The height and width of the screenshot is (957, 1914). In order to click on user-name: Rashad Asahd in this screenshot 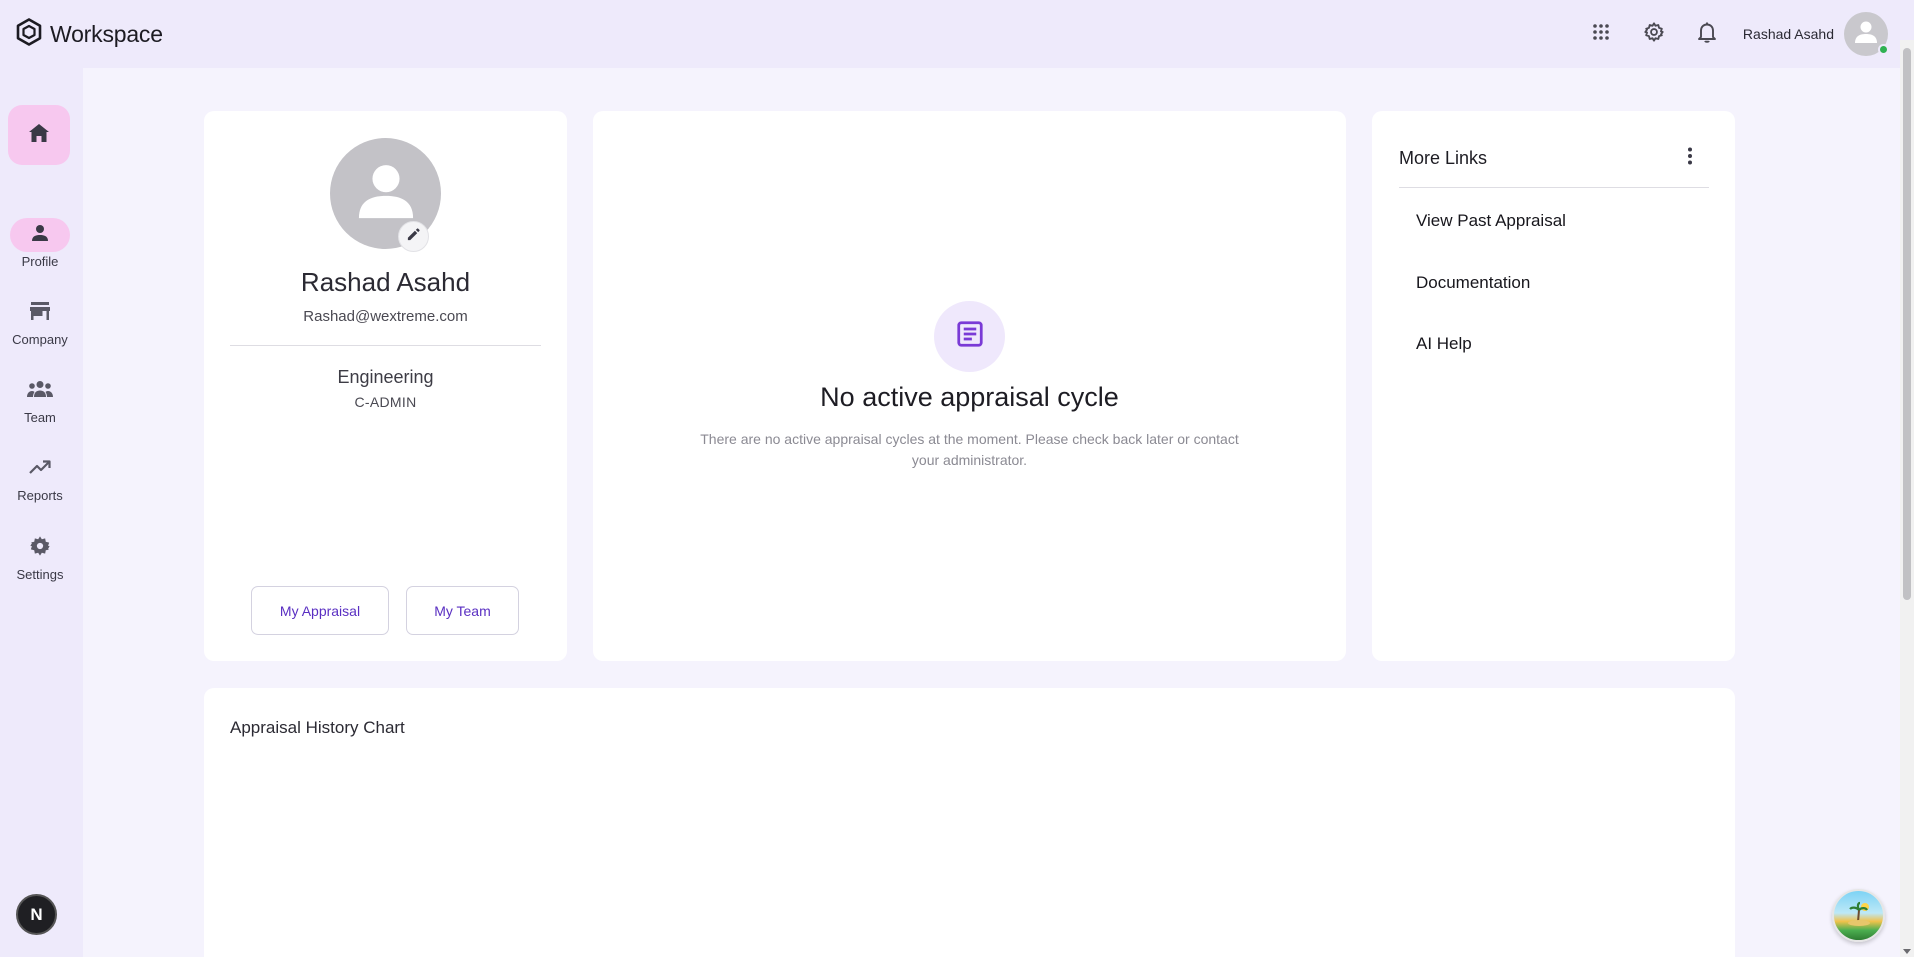, I will do `click(1788, 34)`.